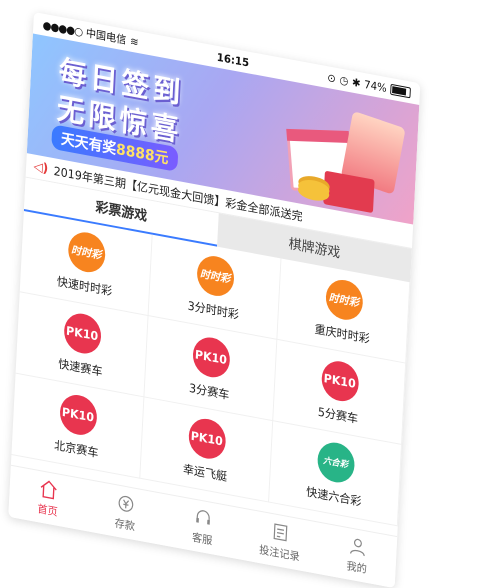 This screenshot has width=484, height=588. Describe the element at coordinates (203, 526) in the screenshot. I see `nav-service: 客服` at that location.